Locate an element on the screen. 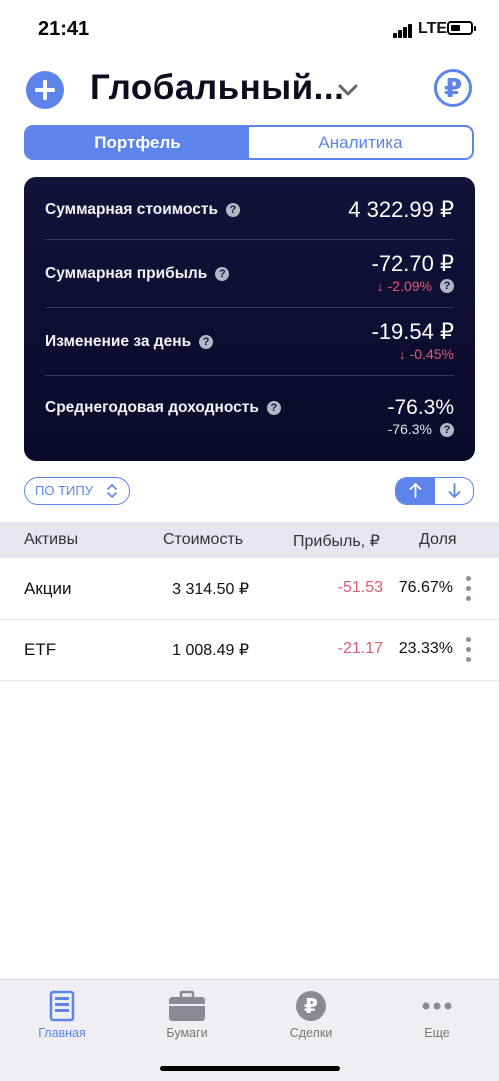  sort-descending-button is located at coordinates (454, 491).